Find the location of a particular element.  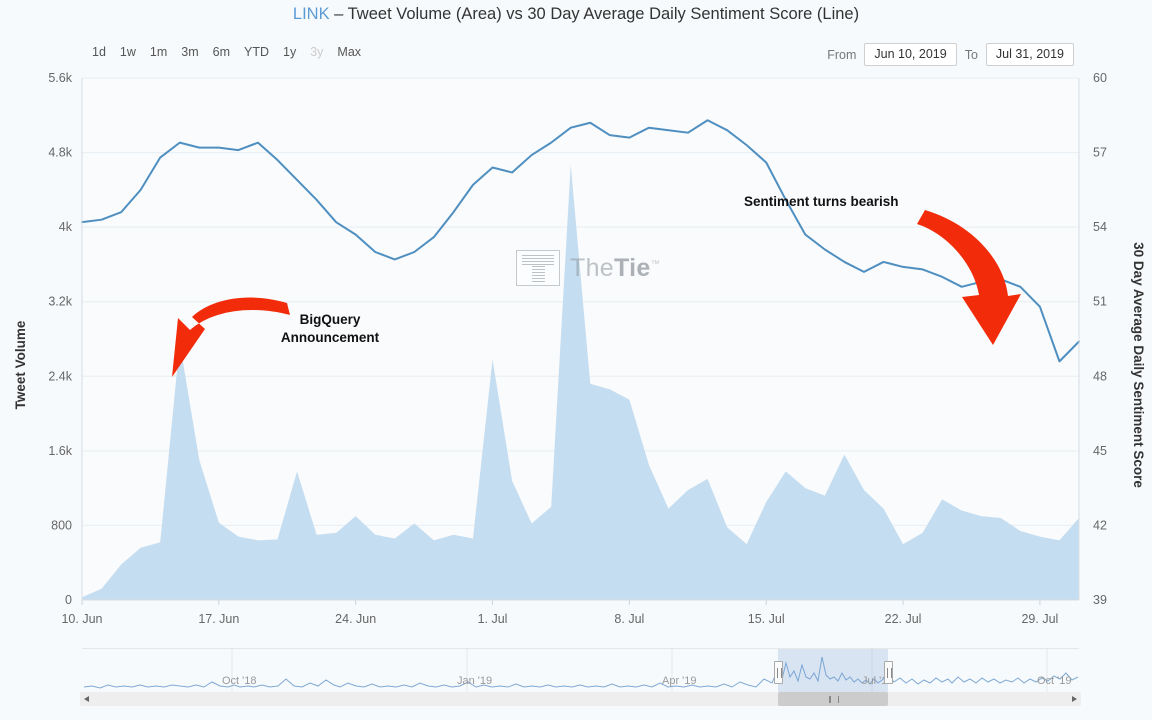

range-button-max: Max is located at coordinates (349, 52).